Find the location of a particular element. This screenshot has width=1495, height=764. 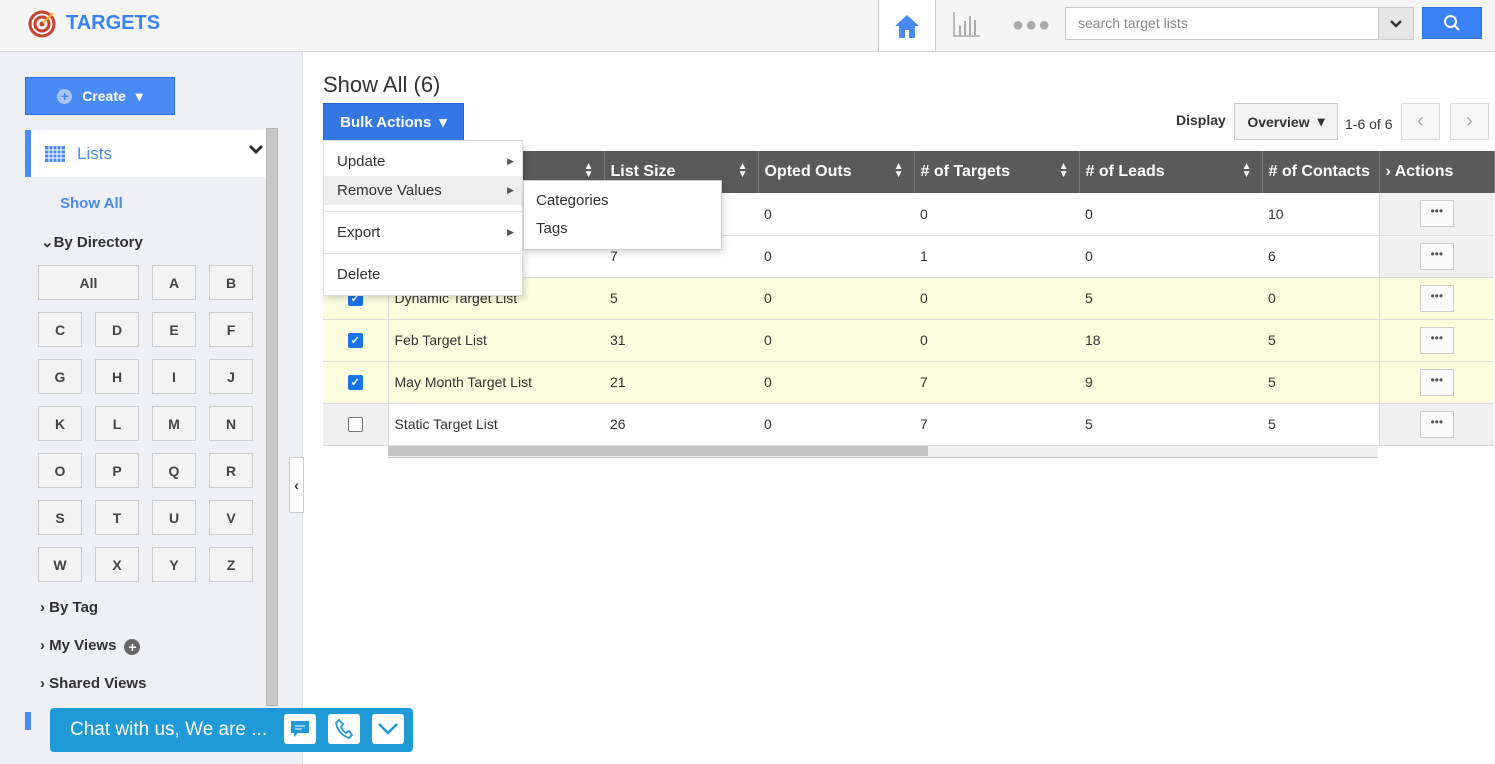

horizontal-scrollbar is located at coordinates (883, 452).